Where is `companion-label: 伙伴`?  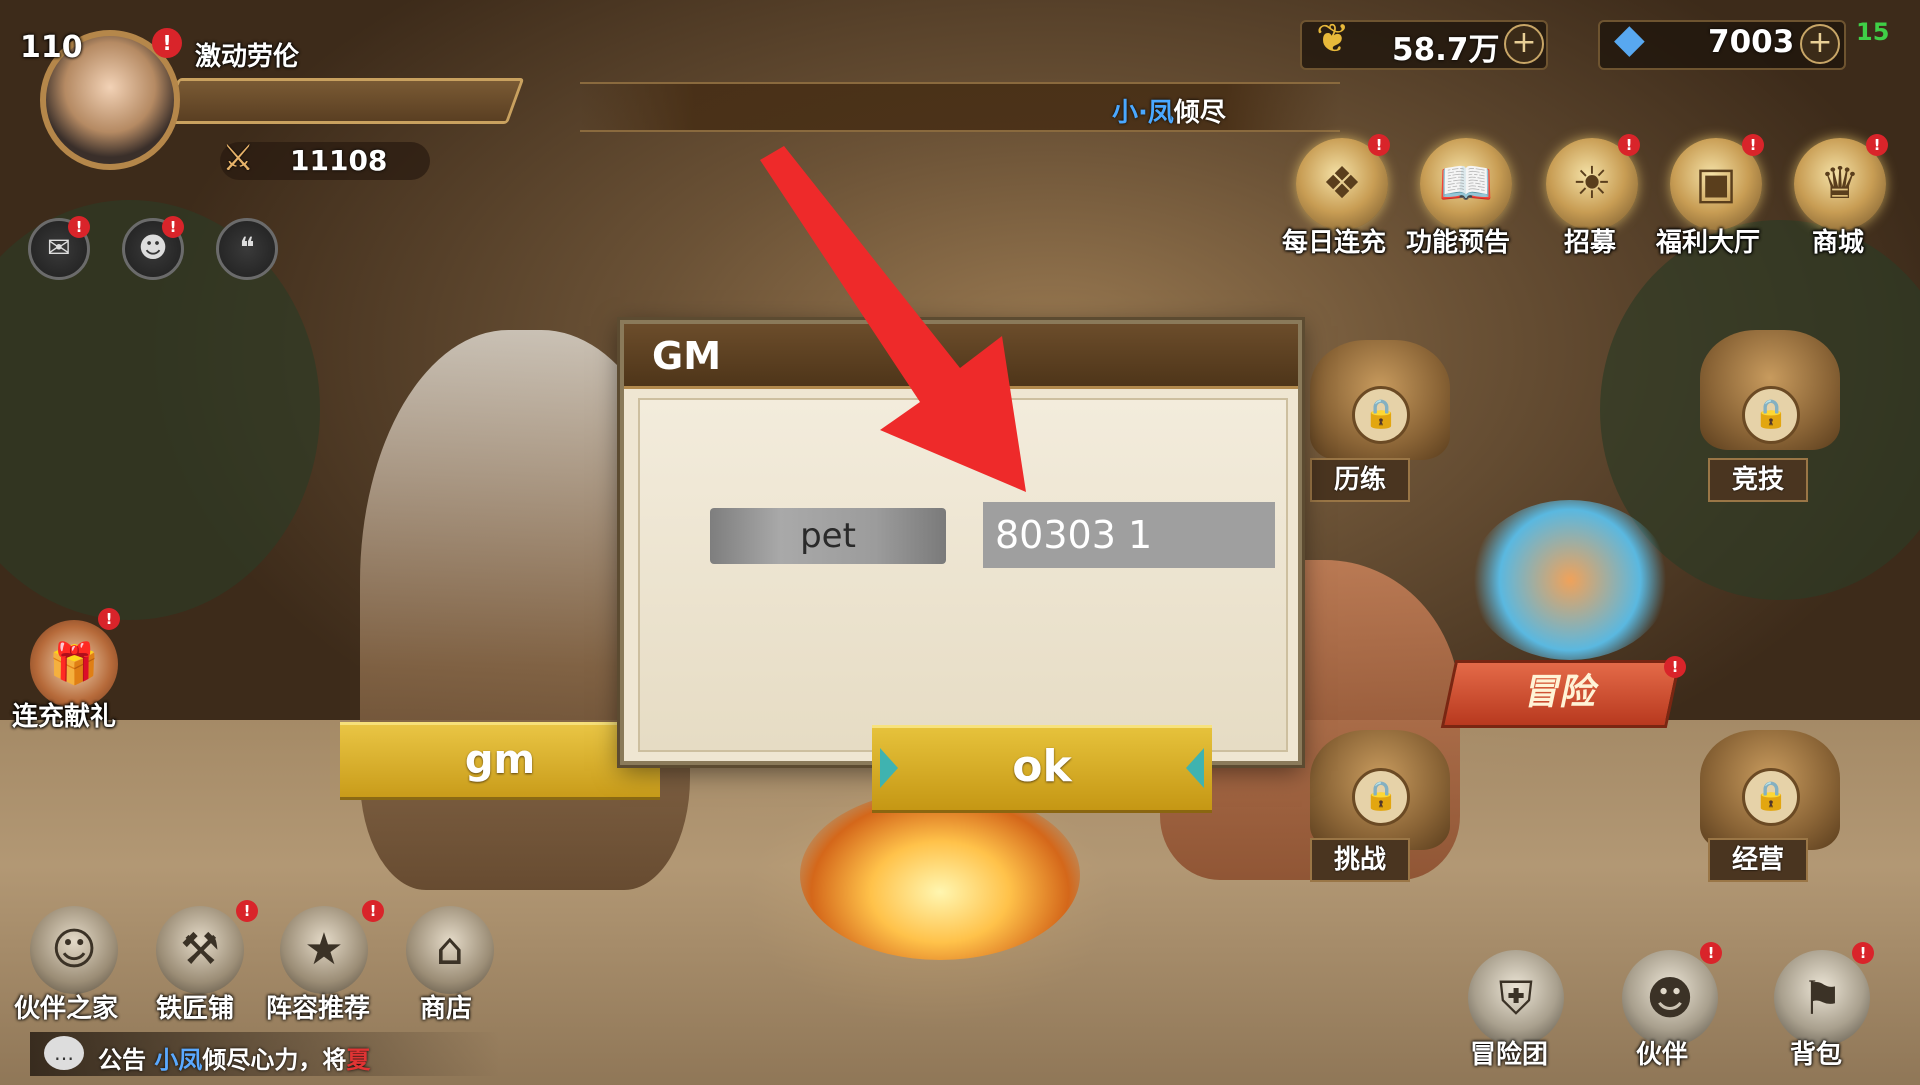 companion-label: 伙伴 is located at coordinates (1662, 1052).